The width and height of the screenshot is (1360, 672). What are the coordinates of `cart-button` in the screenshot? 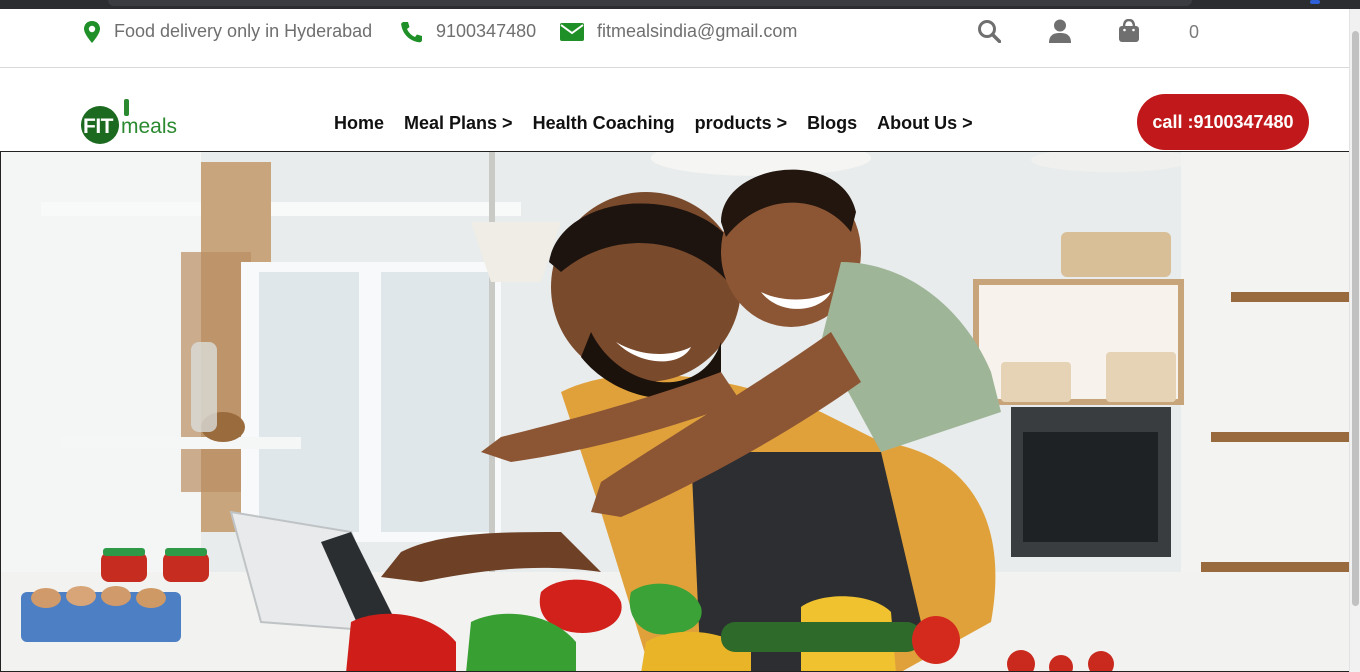 It's located at (1129, 31).